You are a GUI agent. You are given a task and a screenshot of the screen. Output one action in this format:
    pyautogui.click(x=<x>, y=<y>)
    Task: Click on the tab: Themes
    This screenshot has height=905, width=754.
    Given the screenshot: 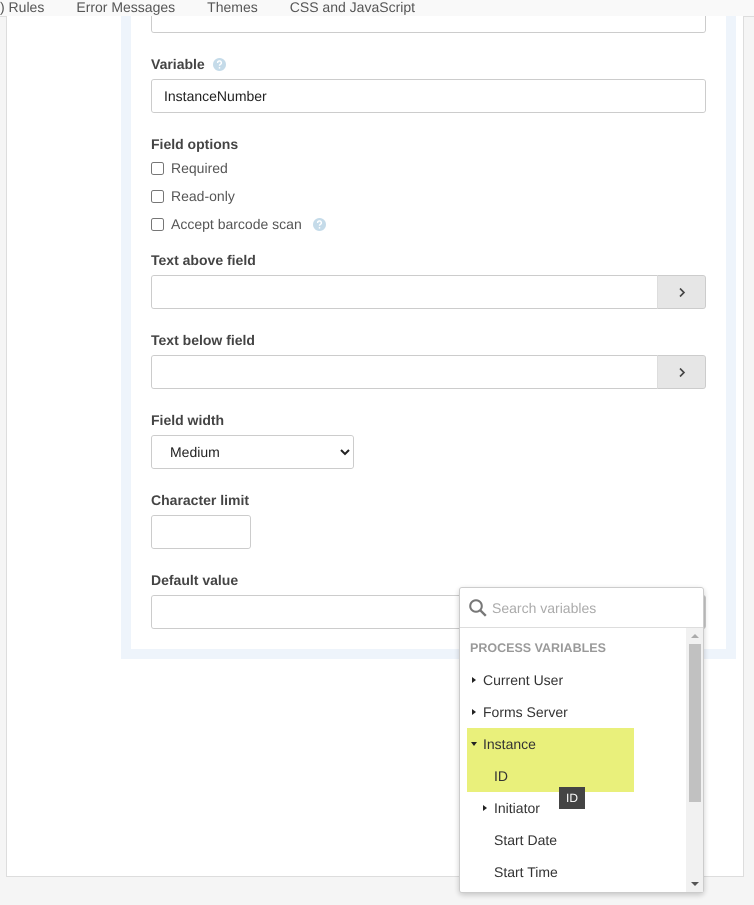 What is the action you would take?
    pyautogui.click(x=232, y=8)
    